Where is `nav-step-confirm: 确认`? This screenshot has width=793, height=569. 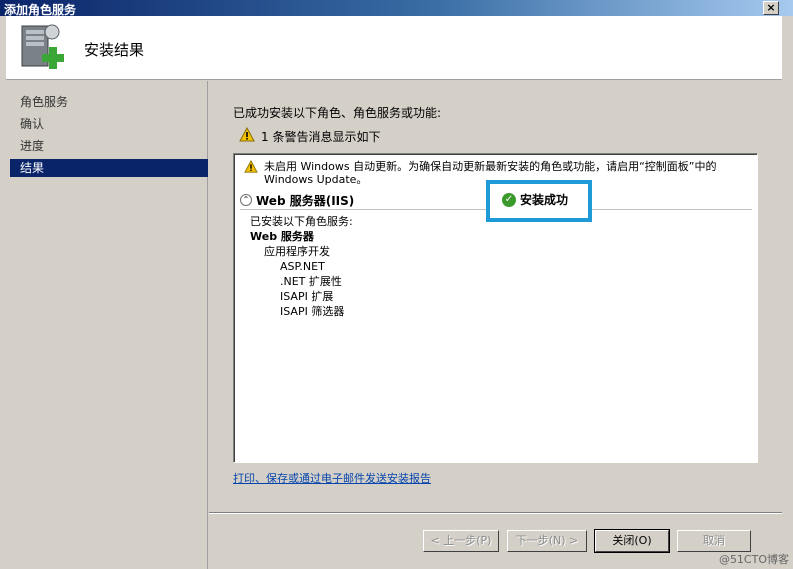
nav-step-confirm: 确认 is located at coordinates (109, 124).